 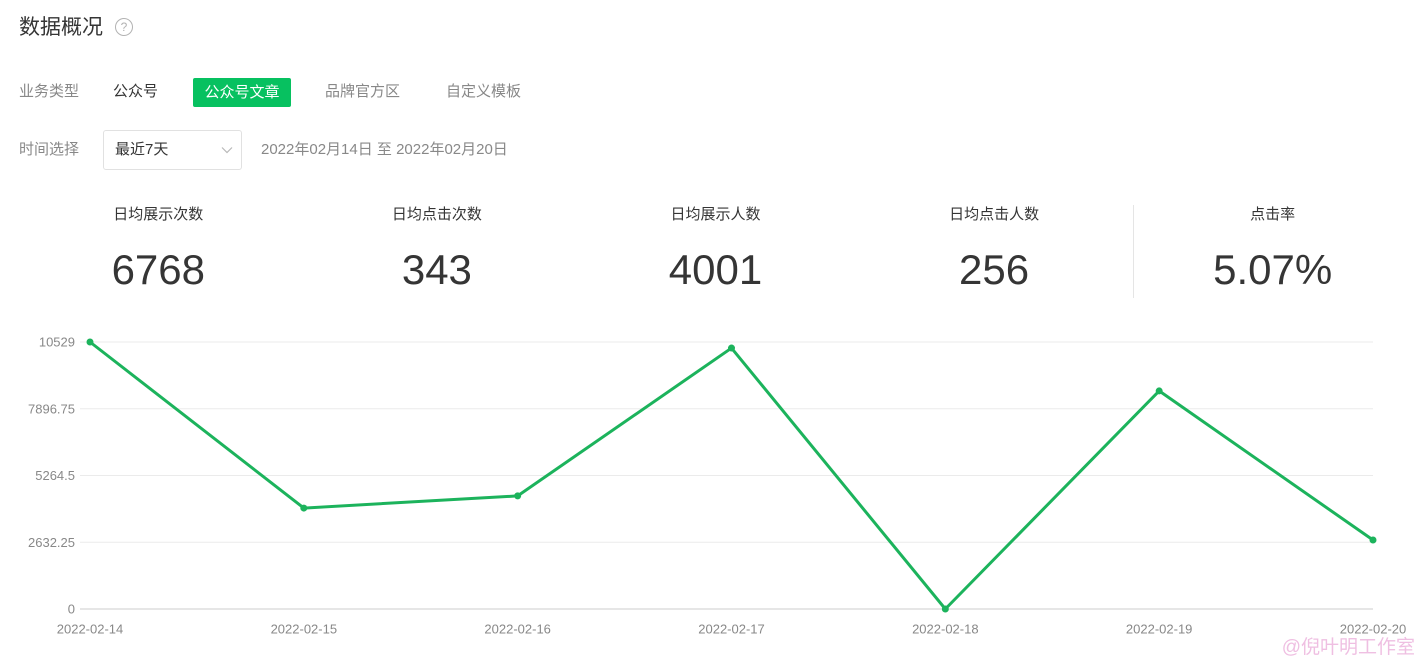 What do you see at coordinates (90, 629) in the screenshot?
I see `x-tick-label: 2022-02-14` at bounding box center [90, 629].